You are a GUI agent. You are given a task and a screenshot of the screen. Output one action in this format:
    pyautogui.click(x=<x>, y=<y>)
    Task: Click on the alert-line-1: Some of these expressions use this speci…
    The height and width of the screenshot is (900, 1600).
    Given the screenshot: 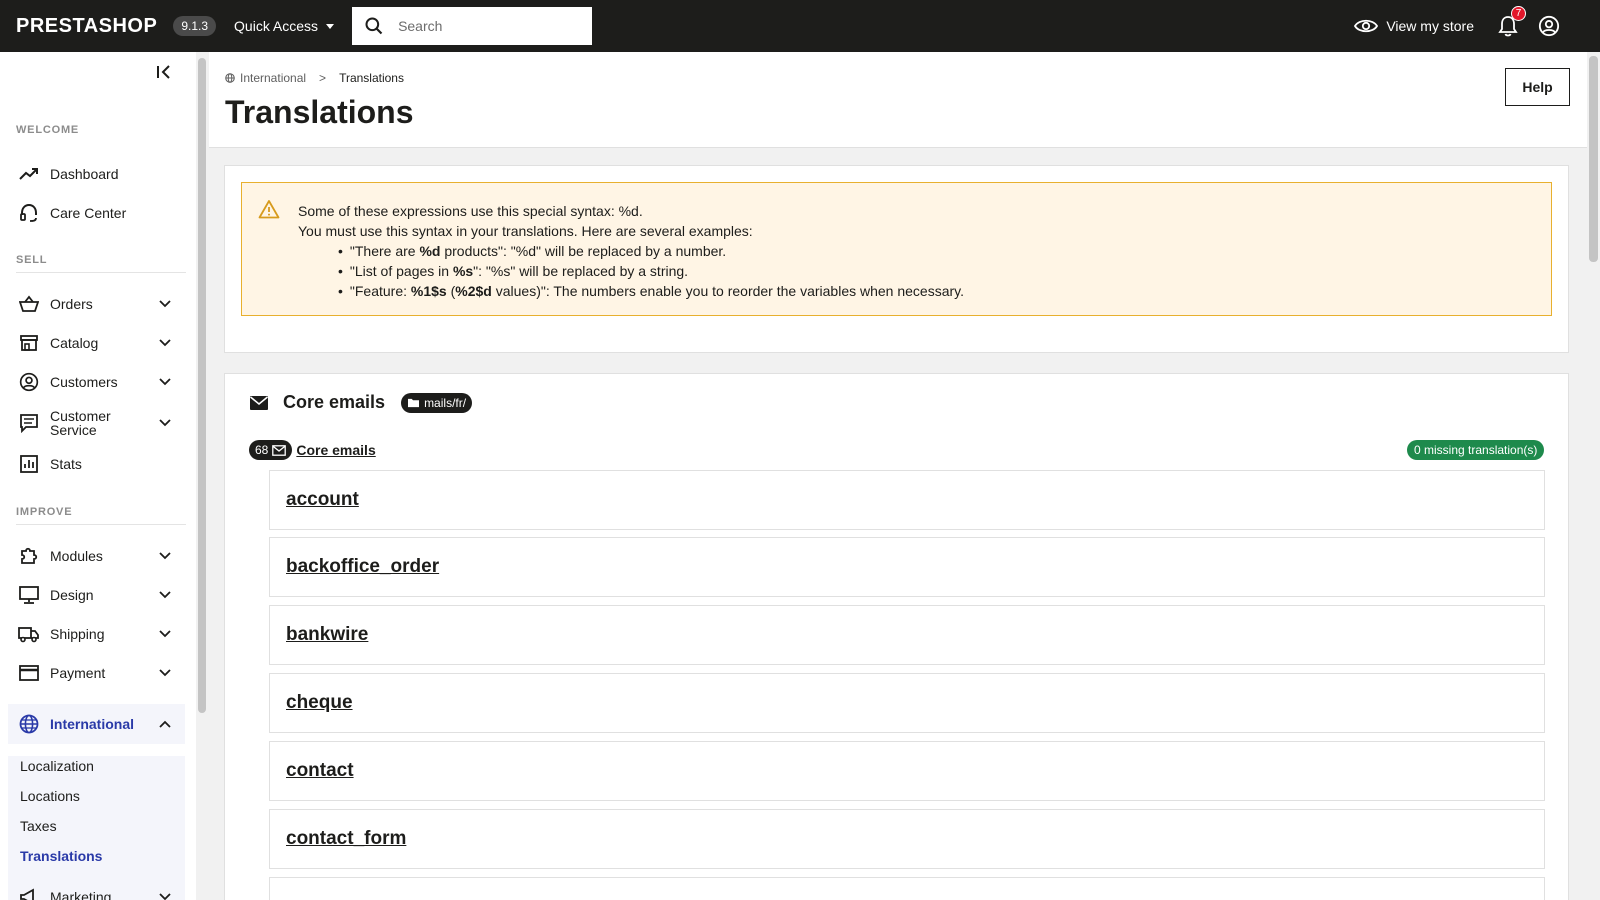 What is the action you would take?
    pyautogui.click(x=470, y=211)
    